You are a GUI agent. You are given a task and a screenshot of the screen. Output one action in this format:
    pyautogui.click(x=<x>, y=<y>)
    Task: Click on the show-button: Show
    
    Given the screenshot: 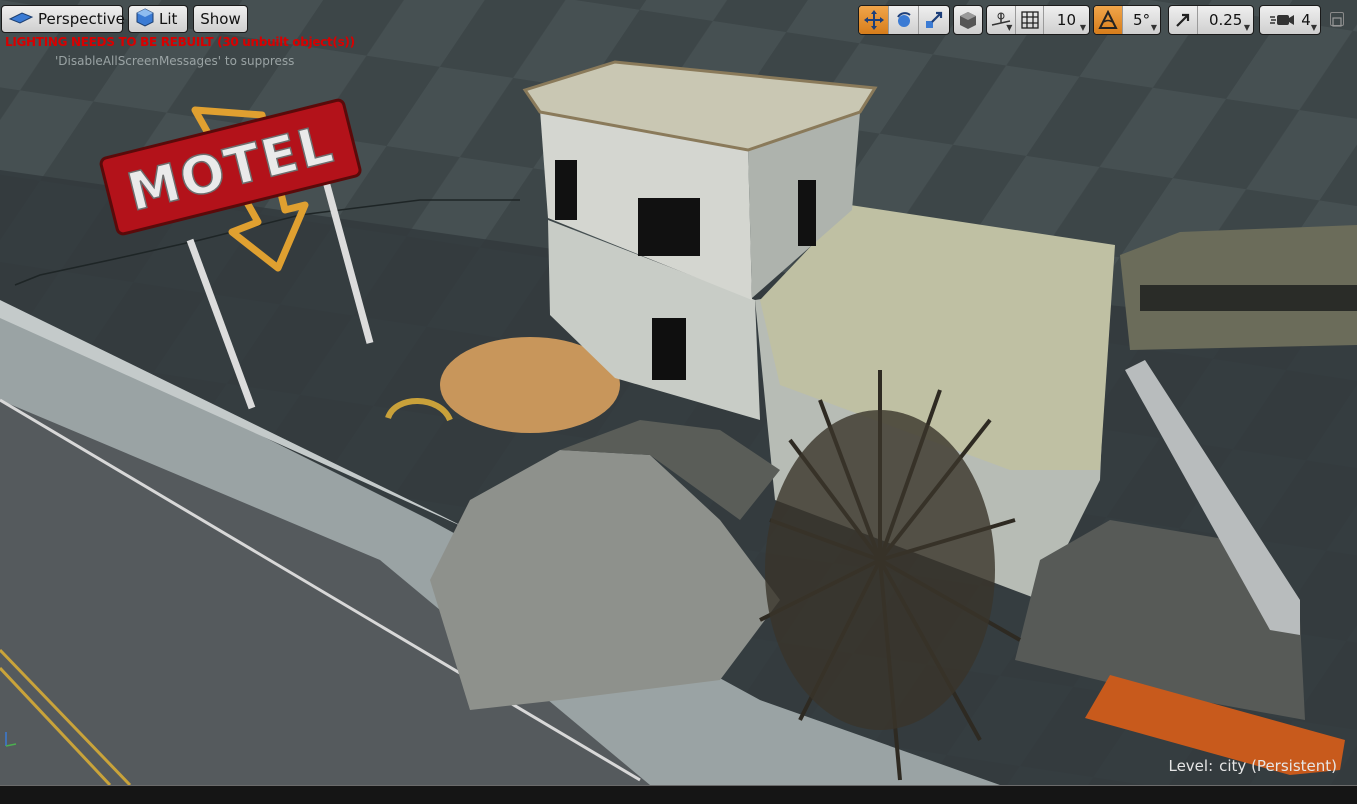 What is the action you would take?
    pyautogui.click(x=220, y=19)
    